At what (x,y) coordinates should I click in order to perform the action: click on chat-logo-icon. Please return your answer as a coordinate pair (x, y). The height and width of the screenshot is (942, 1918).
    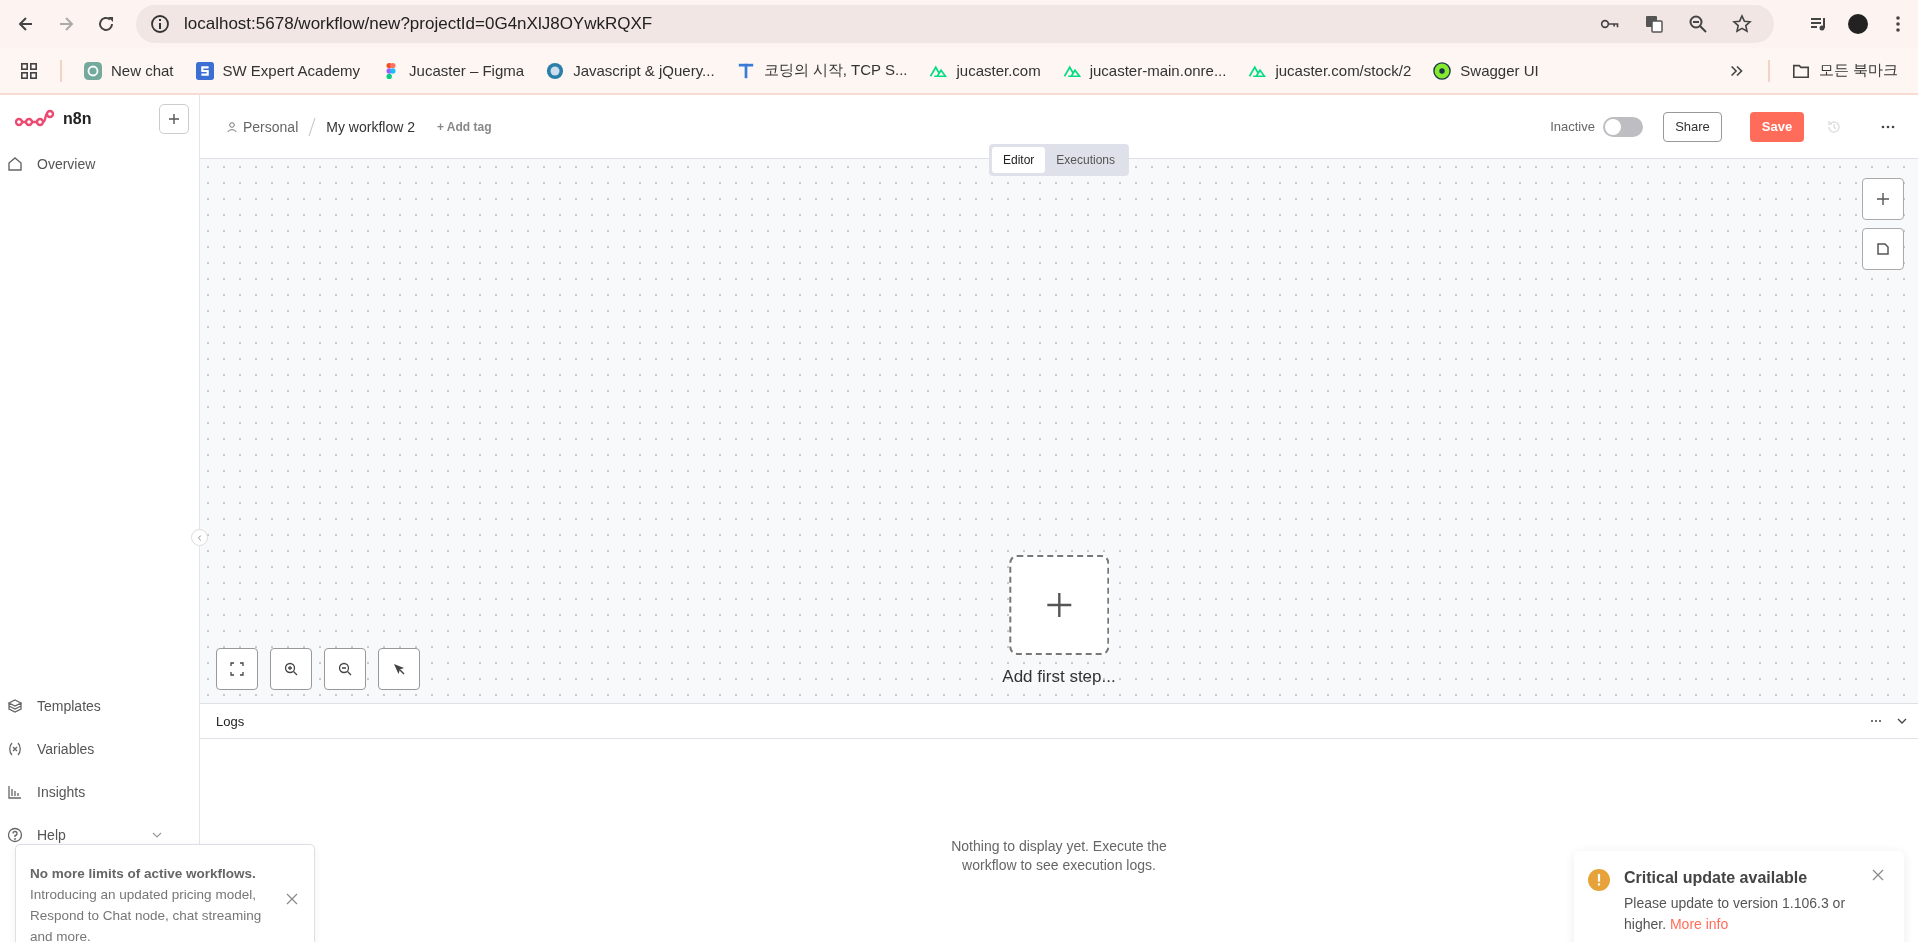
    Looking at the image, I should click on (93, 70).